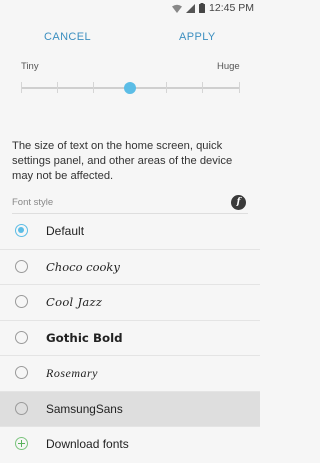 This screenshot has height=463, width=320. I want to click on cancel-button: CANCEL, so click(67, 37).